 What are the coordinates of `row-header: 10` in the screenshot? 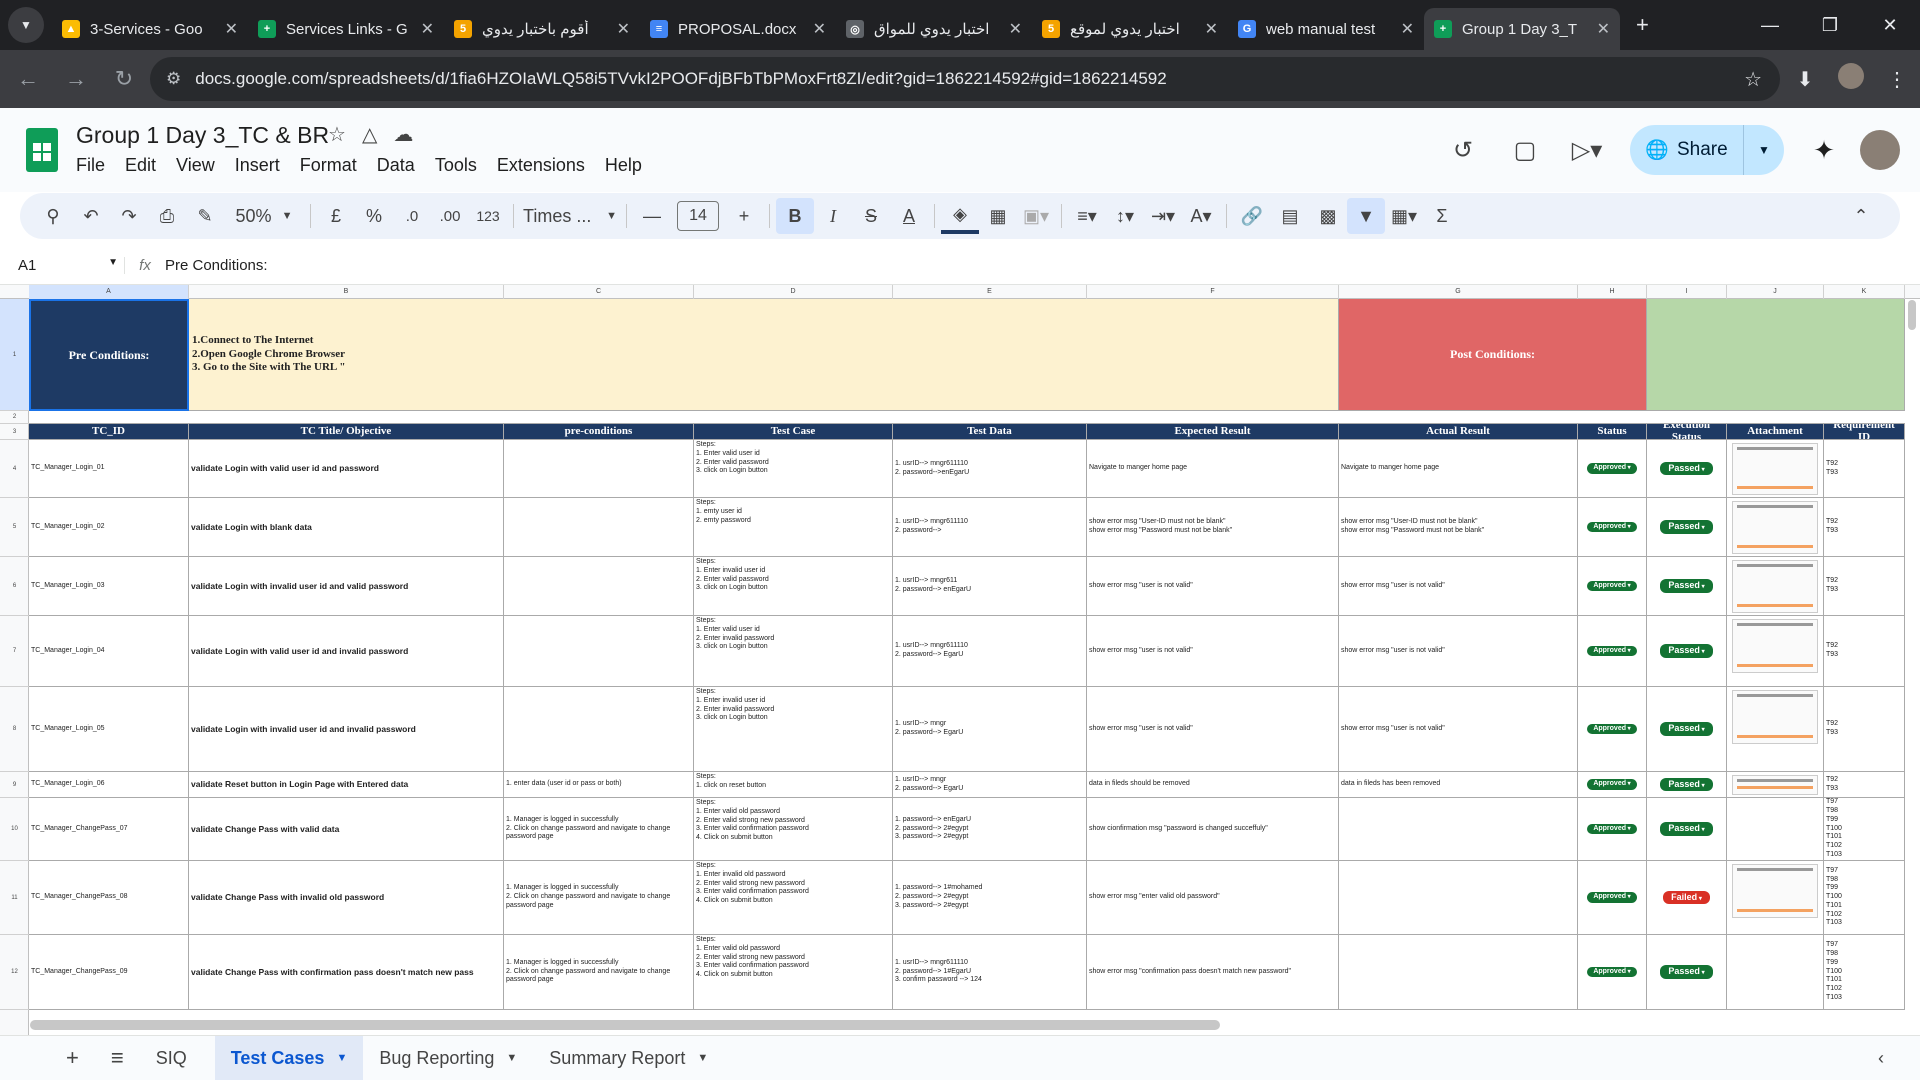 It's located at (14, 829).